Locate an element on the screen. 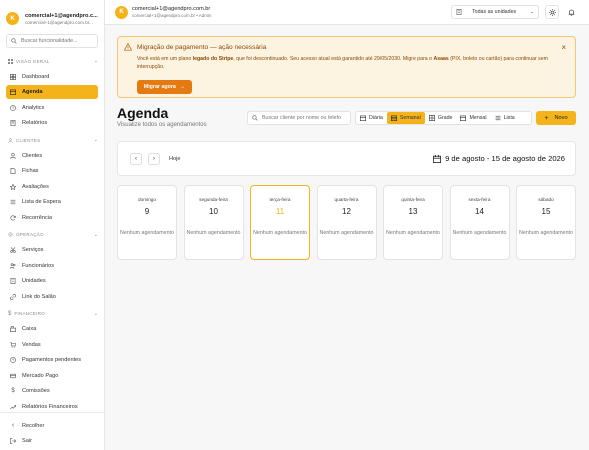 The image size is (589, 450). logout-label: Sair is located at coordinates (27, 441).